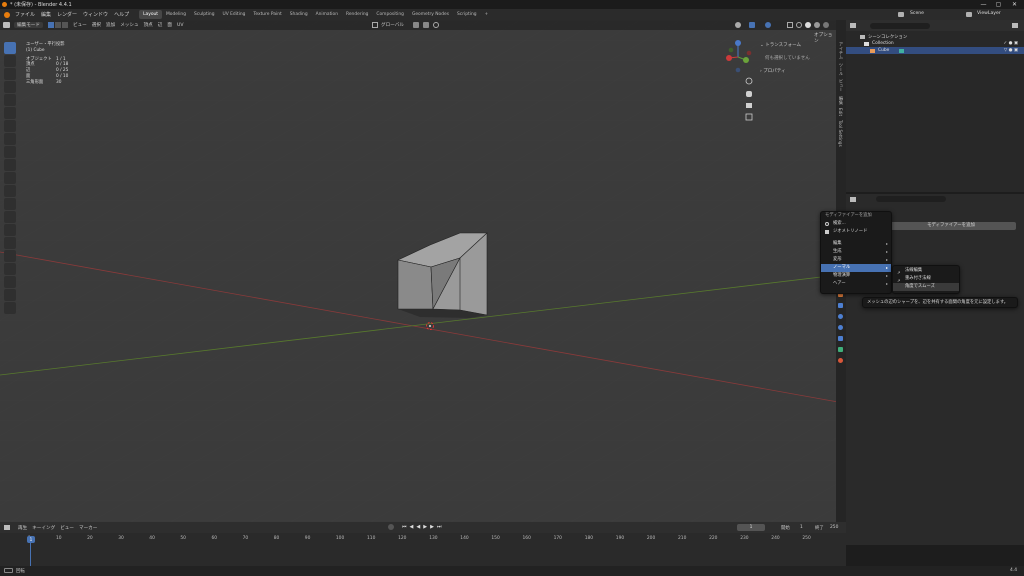 This screenshot has width=1024, height=576. I want to click on auto-key-icon, so click(391, 527).